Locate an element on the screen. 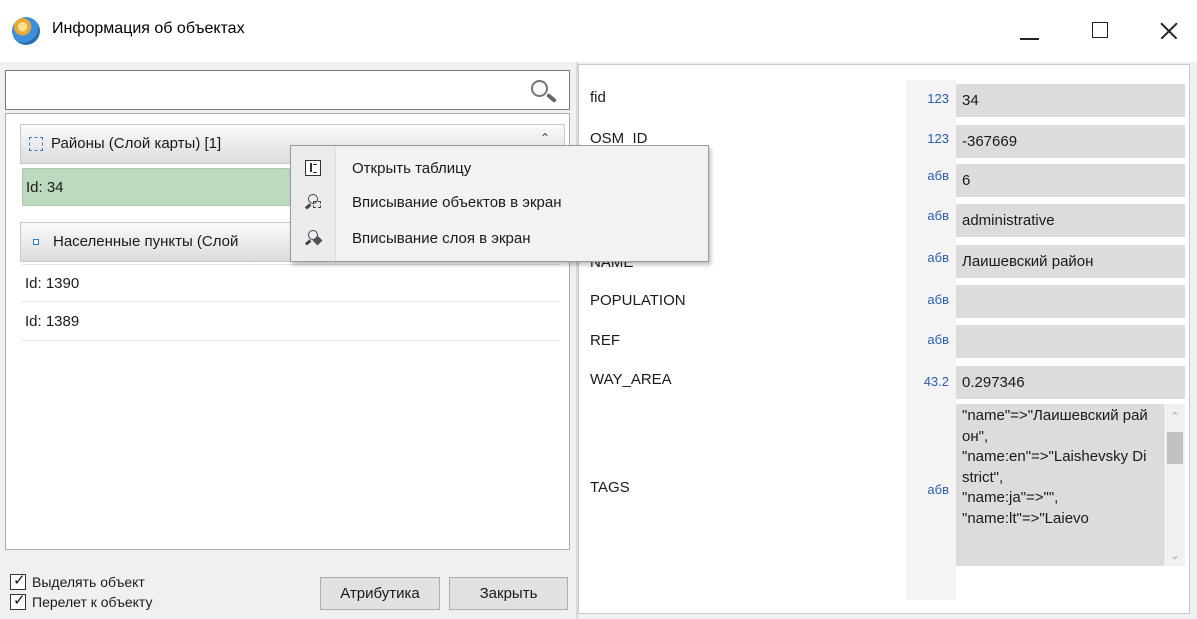 The height and width of the screenshot is (619, 1197). menu-item-zoom-to-layer: Вписывание слоя в экран is located at coordinates (499, 242).